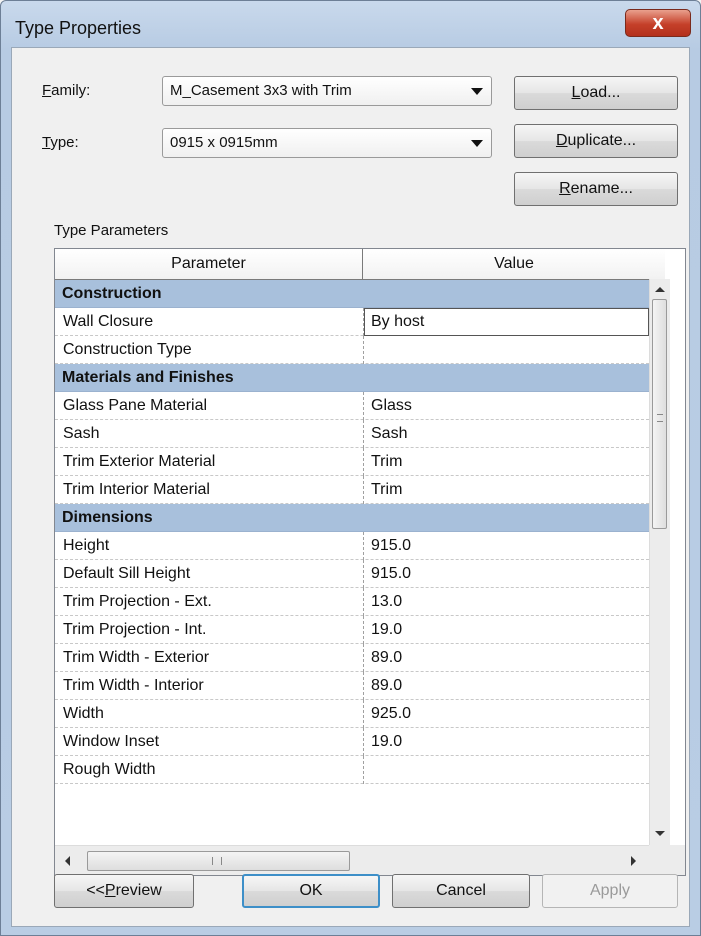 The height and width of the screenshot is (936, 701). Describe the element at coordinates (136, 489) in the screenshot. I see `parameter-name: Trim Interior Material` at that location.